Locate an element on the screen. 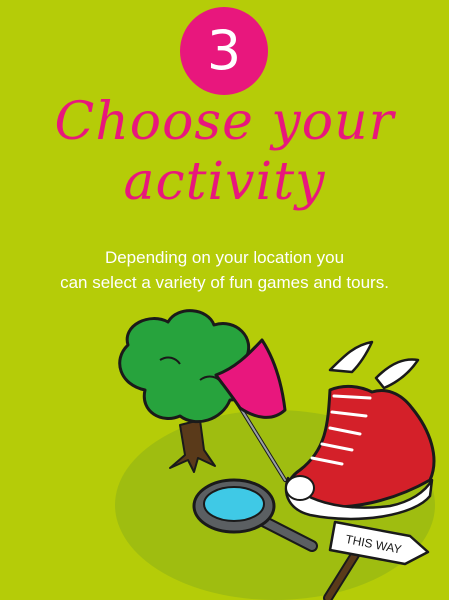 This screenshot has width=449, height=600. title-line-2: activity is located at coordinates (224, 182).